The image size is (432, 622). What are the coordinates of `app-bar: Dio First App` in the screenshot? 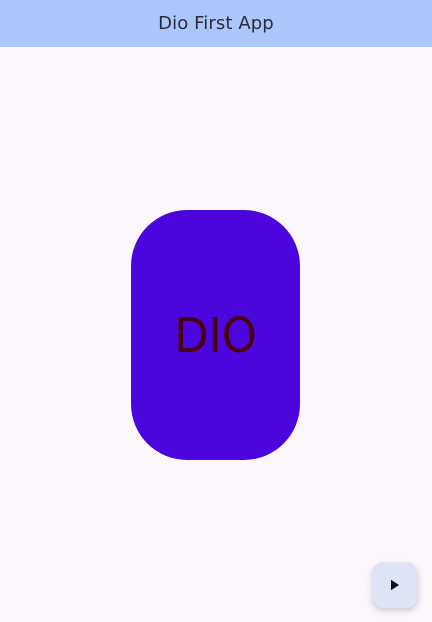 It's located at (216, 23).